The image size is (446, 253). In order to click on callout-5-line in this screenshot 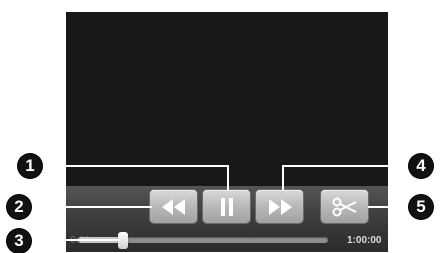, I will do `click(390, 207)`.